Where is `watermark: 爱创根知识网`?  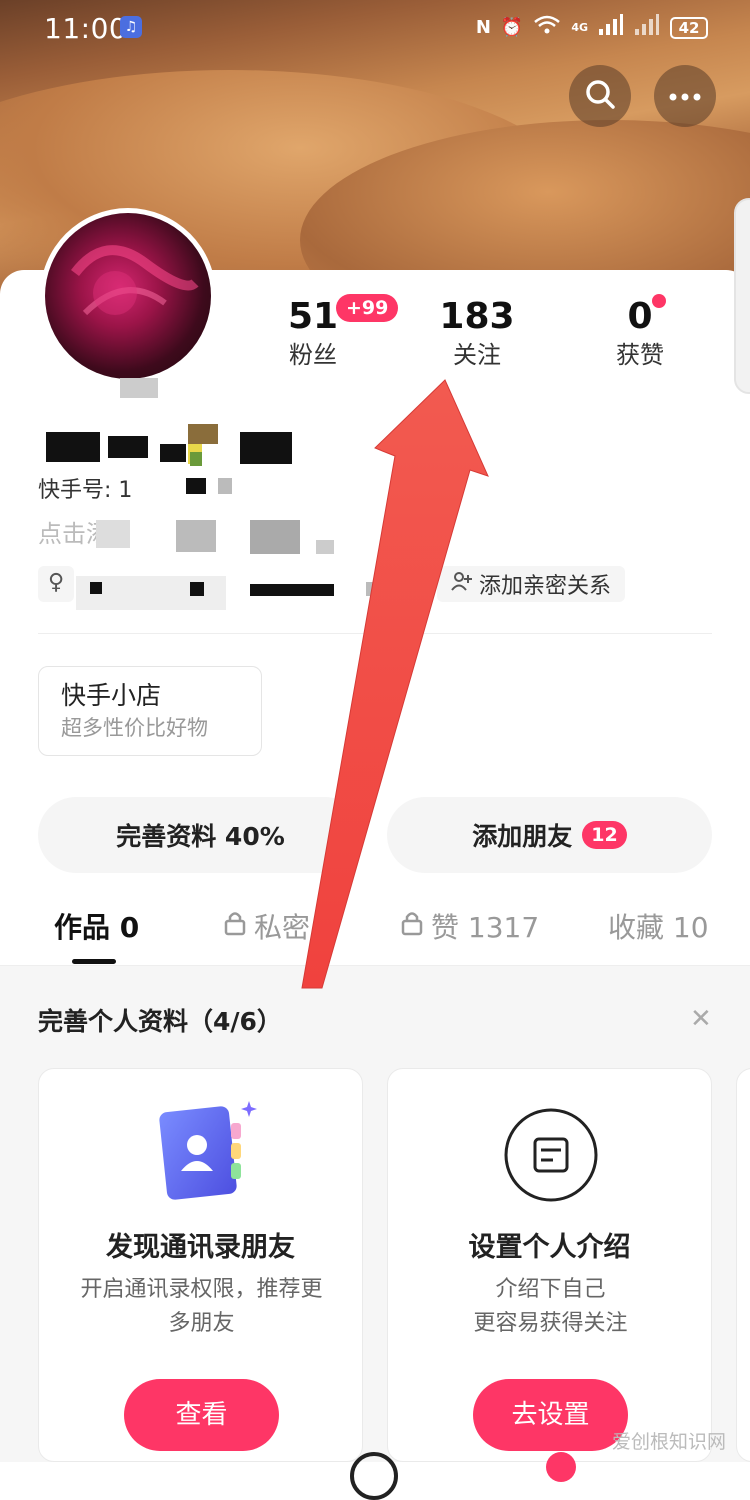 watermark: 爱创根知识网 is located at coordinates (669, 1440).